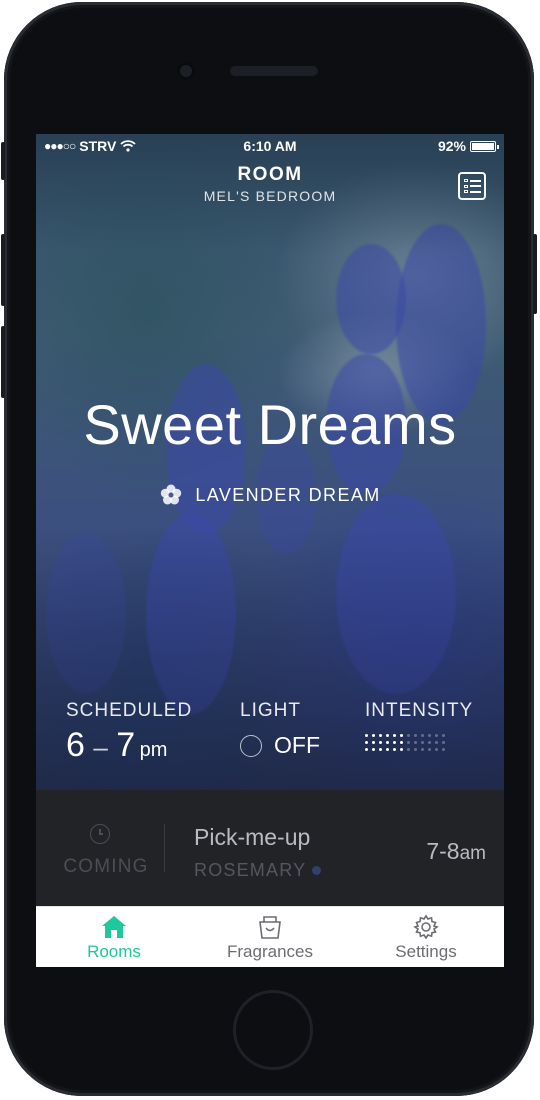  What do you see at coordinates (426, 927) in the screenshot?
I see `gear-icon` at bounding box center [426, 927].